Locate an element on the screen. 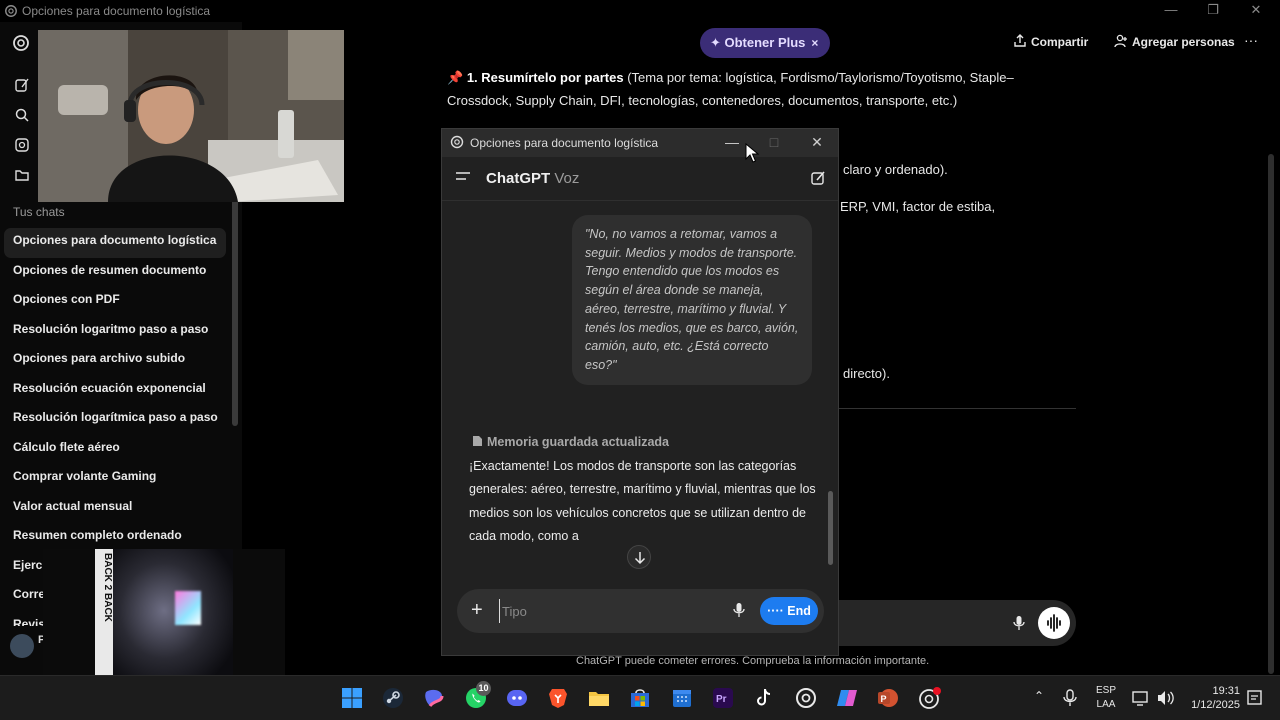  message-input is located at coordinates (609, 611).